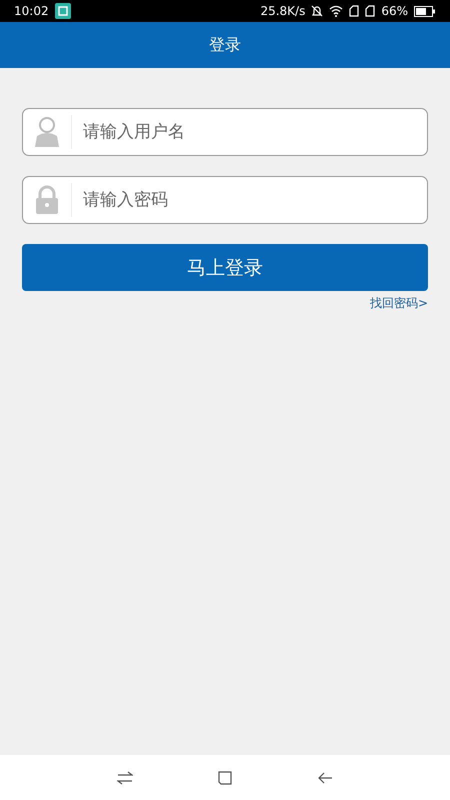  I want to click on password-field: 请输入密码, so click(225, 200).